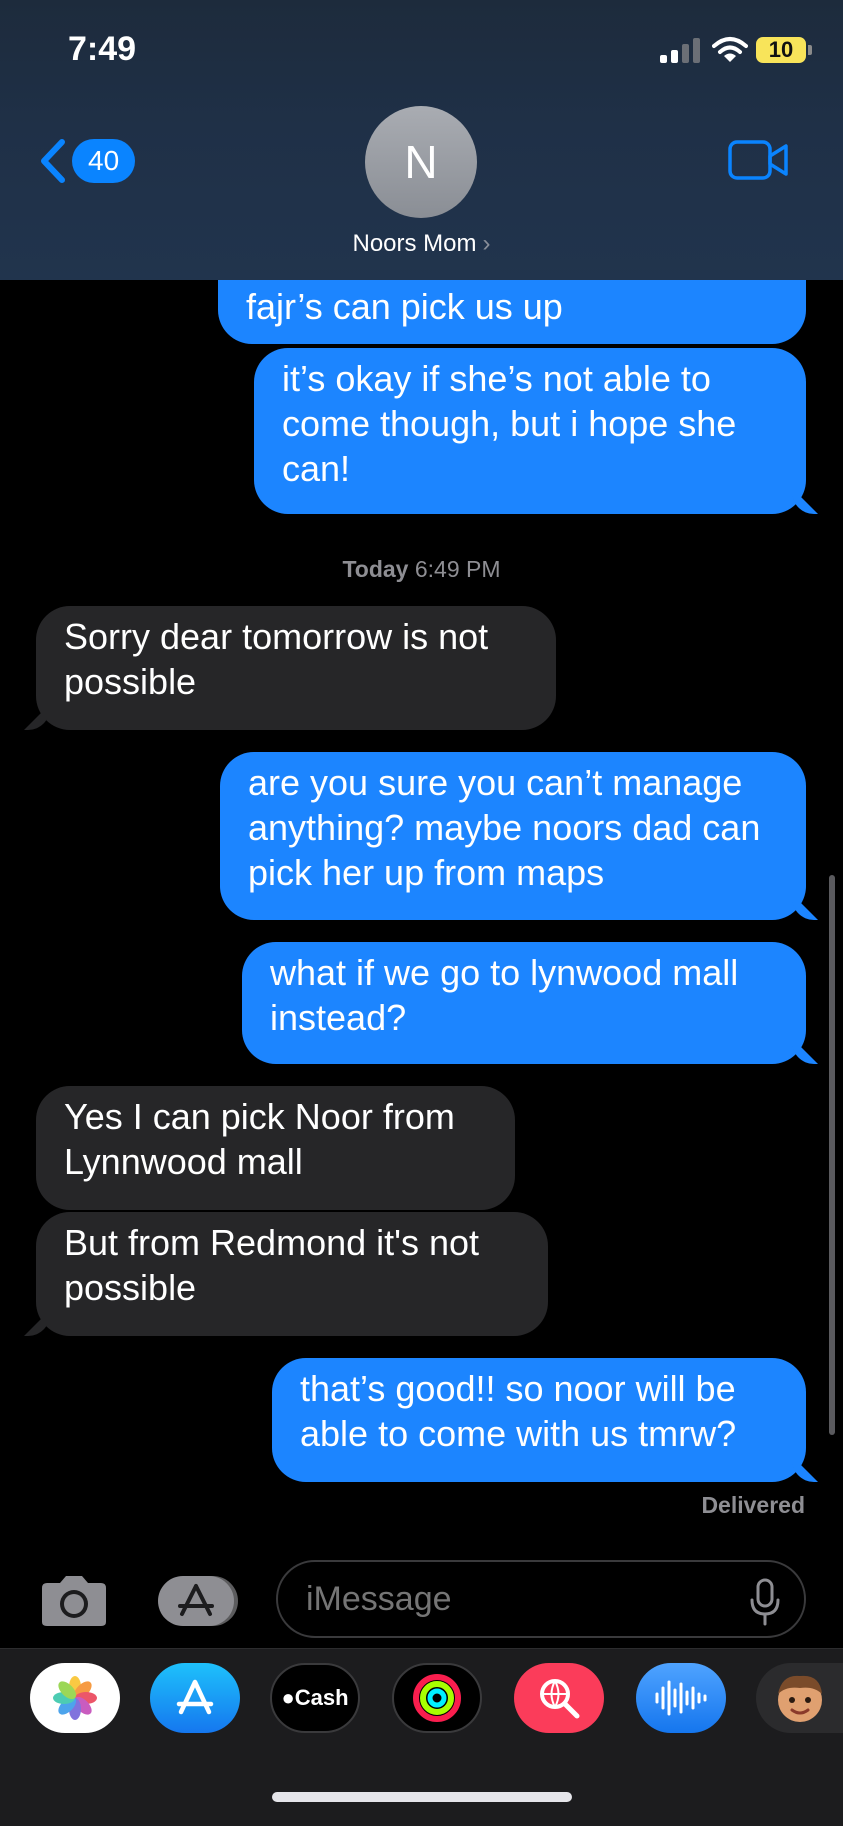 This screenshot has width=843, height=1826. Describe the element at coordinates (375, 569) in the screenshot. I see `timestamp-day: Today` at that location.